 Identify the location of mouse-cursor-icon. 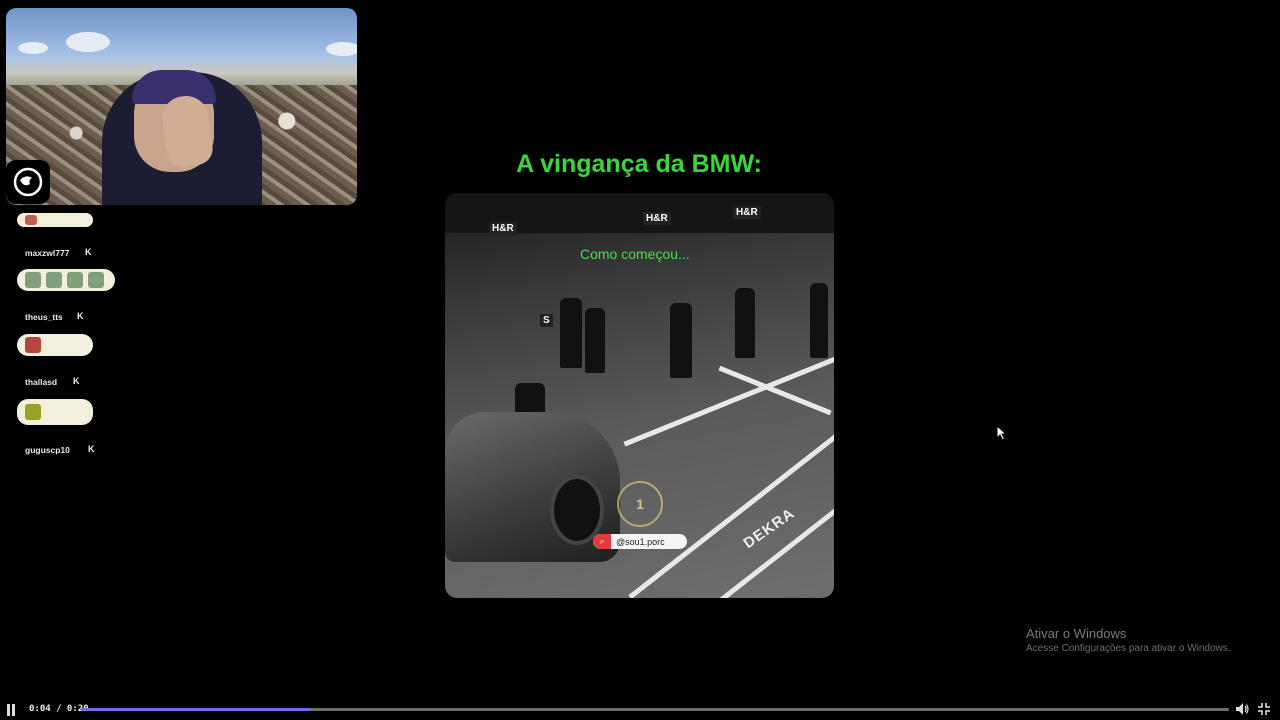
(1002, 433).